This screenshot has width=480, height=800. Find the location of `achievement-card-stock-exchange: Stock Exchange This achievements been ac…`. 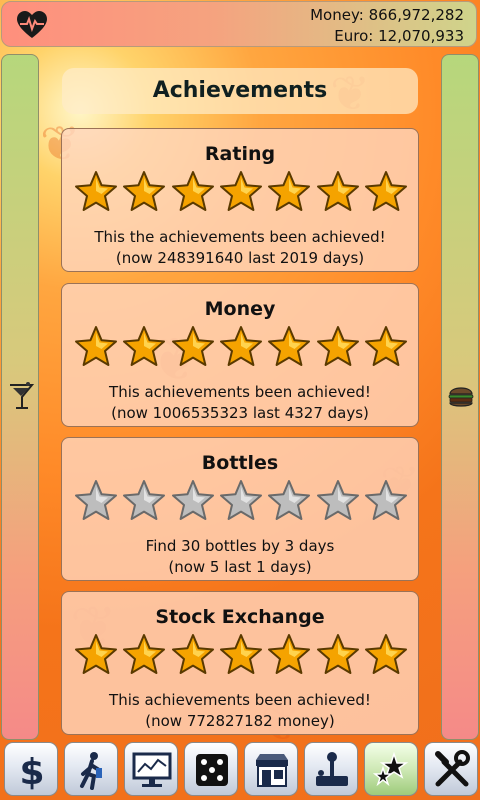

achievement-card-stock-exchange: Stock Exchange This achievements been ac… is located at coordinates (240, 663).